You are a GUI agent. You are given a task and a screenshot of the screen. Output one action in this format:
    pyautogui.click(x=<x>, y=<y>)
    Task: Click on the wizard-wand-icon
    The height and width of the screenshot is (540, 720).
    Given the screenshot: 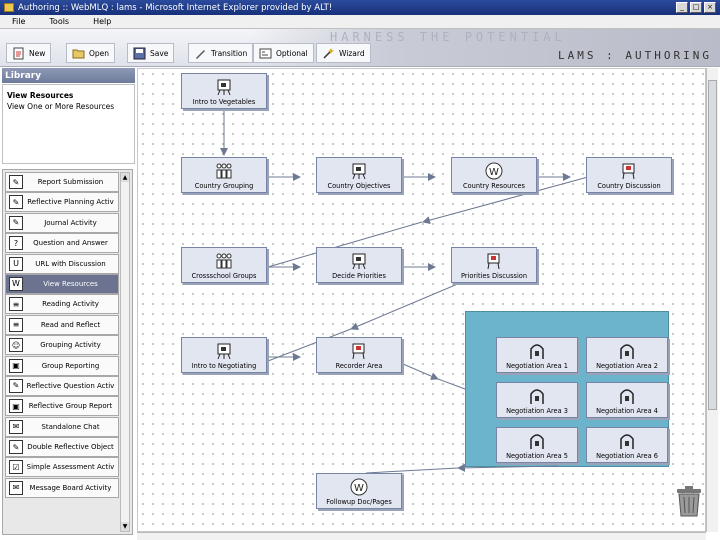 What is the action you would take?
    pyautogui.click(x=328, y=53)
    